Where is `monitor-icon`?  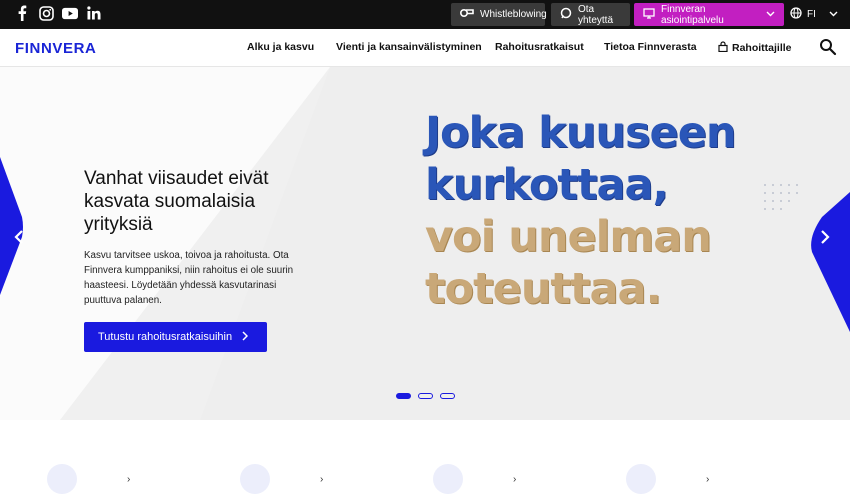 monitor-icon is located at coordinates (649, 14).